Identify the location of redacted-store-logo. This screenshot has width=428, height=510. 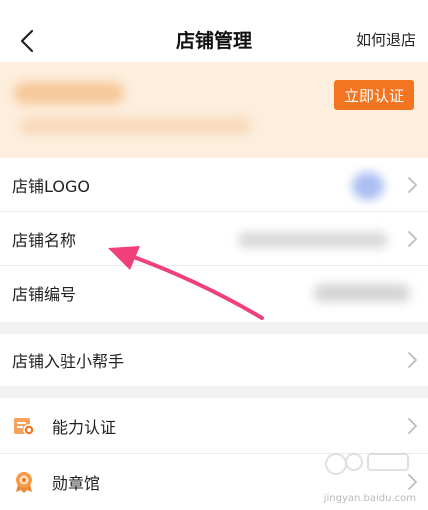
(368, 186).